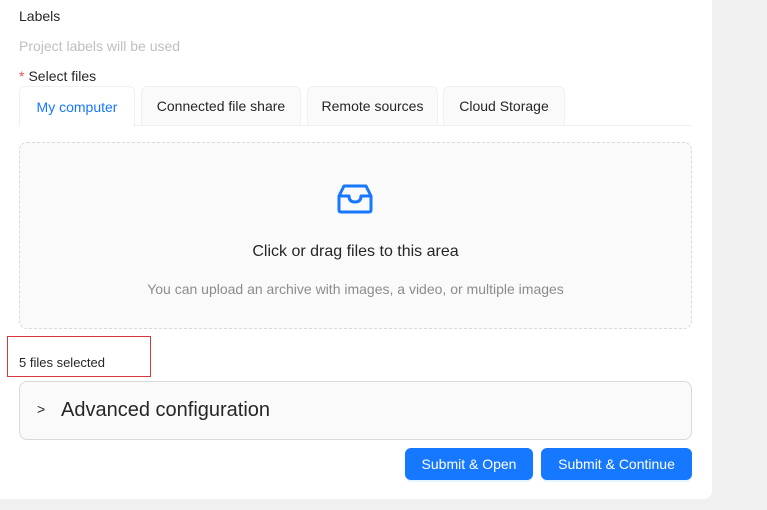  What do you see at coordinates (22, 76) in the screenshot?
I see `required-mark: *` at bounding box center [22, 76].